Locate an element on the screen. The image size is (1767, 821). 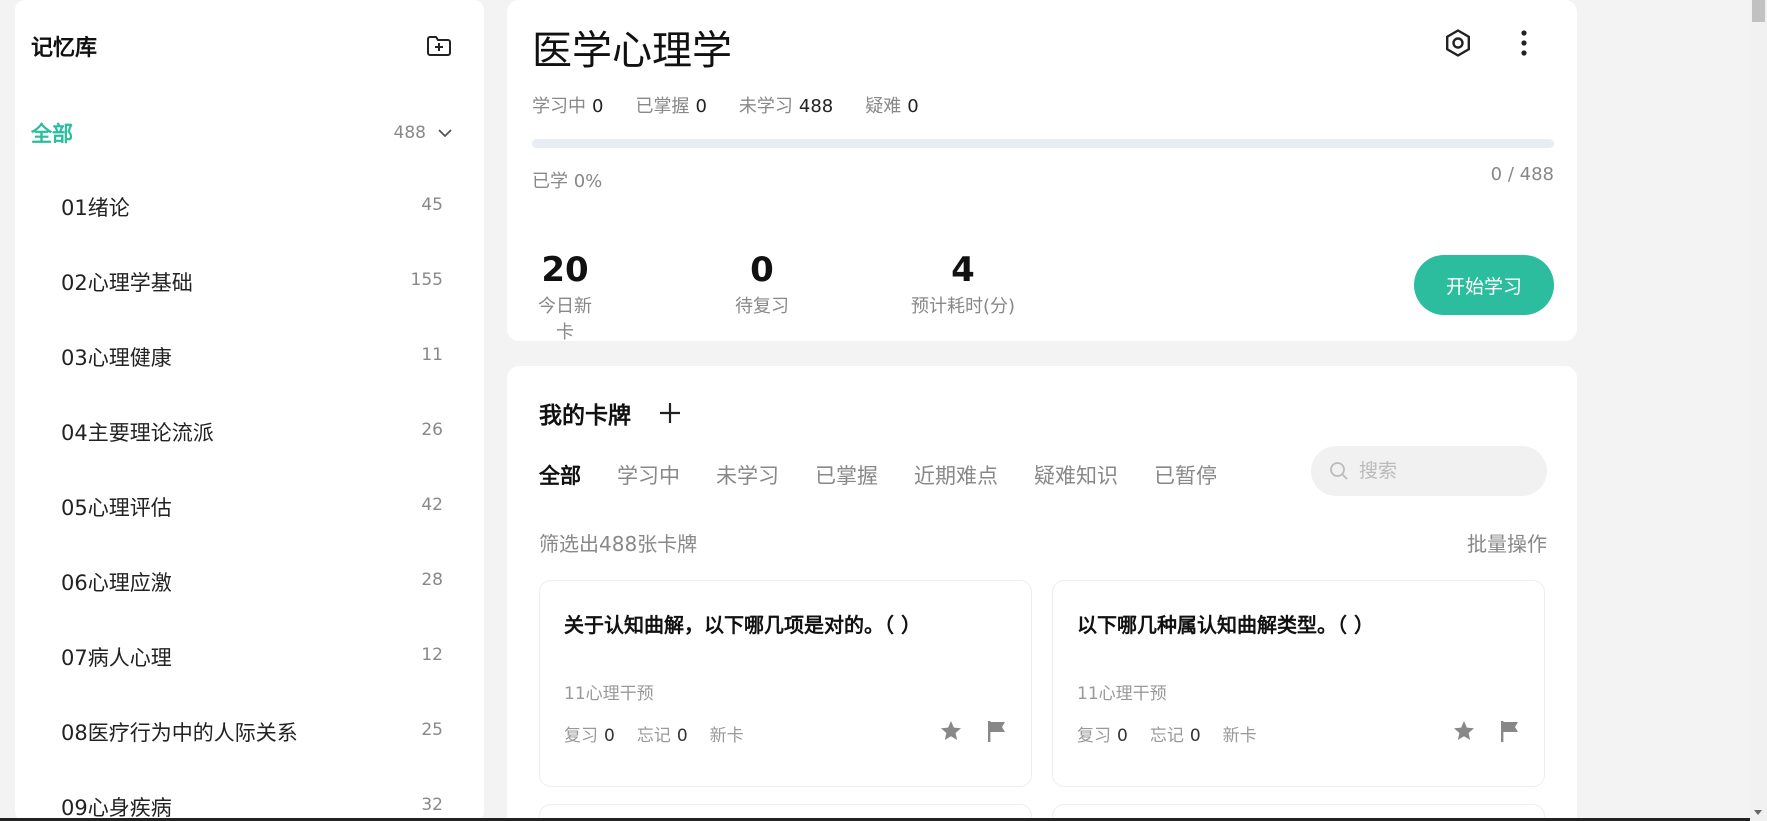
page-title: 医学心理学 is located at coordinates (632, 51).